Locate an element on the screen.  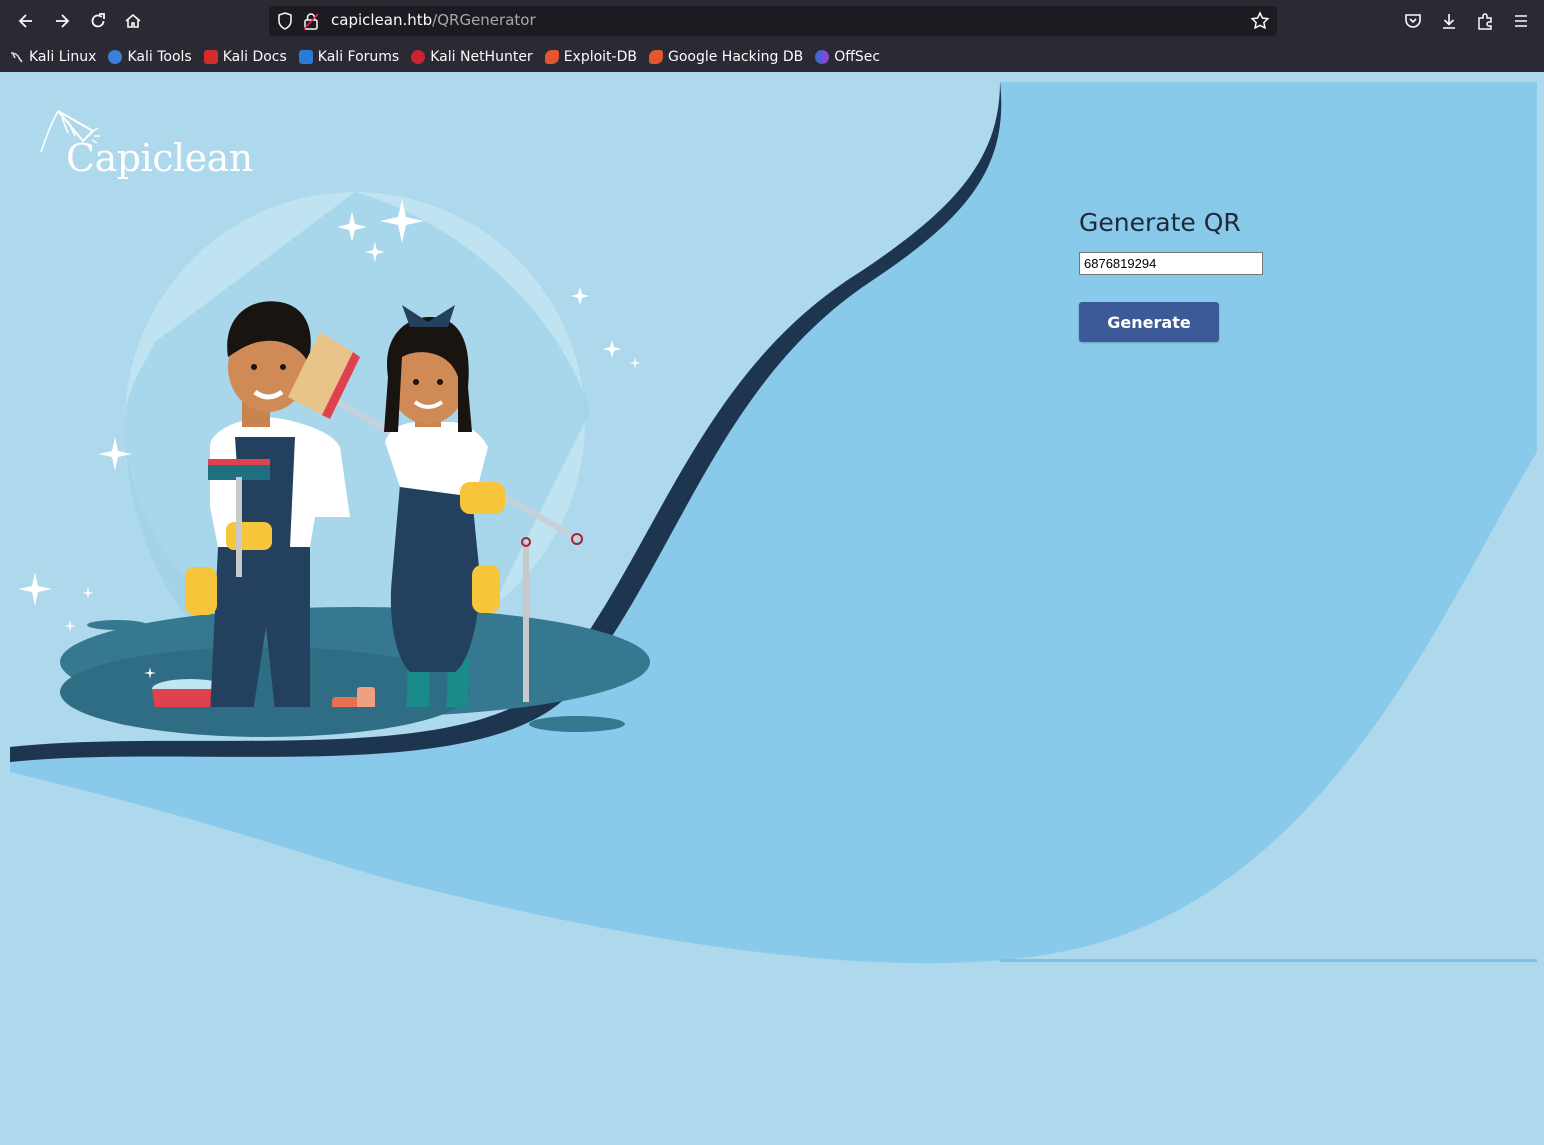
generate-button: Generate is located at coordinates (1149, 322).